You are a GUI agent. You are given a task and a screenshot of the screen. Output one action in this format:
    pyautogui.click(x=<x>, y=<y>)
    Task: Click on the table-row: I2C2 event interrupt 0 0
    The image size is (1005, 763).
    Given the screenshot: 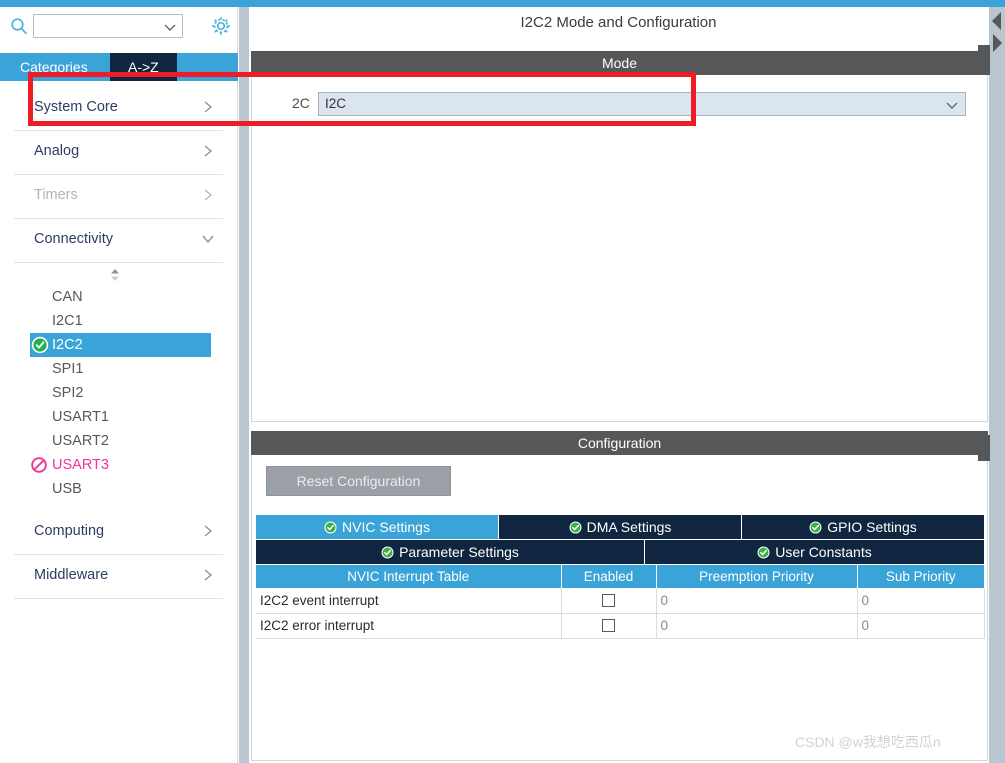 What is the action you would take?
    pyautogui.click(x=620, y=601)
    